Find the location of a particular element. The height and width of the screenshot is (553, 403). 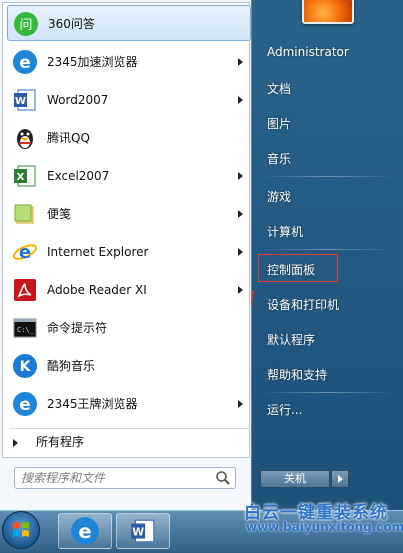

svg-text: X is located at coordinates (21, 177).